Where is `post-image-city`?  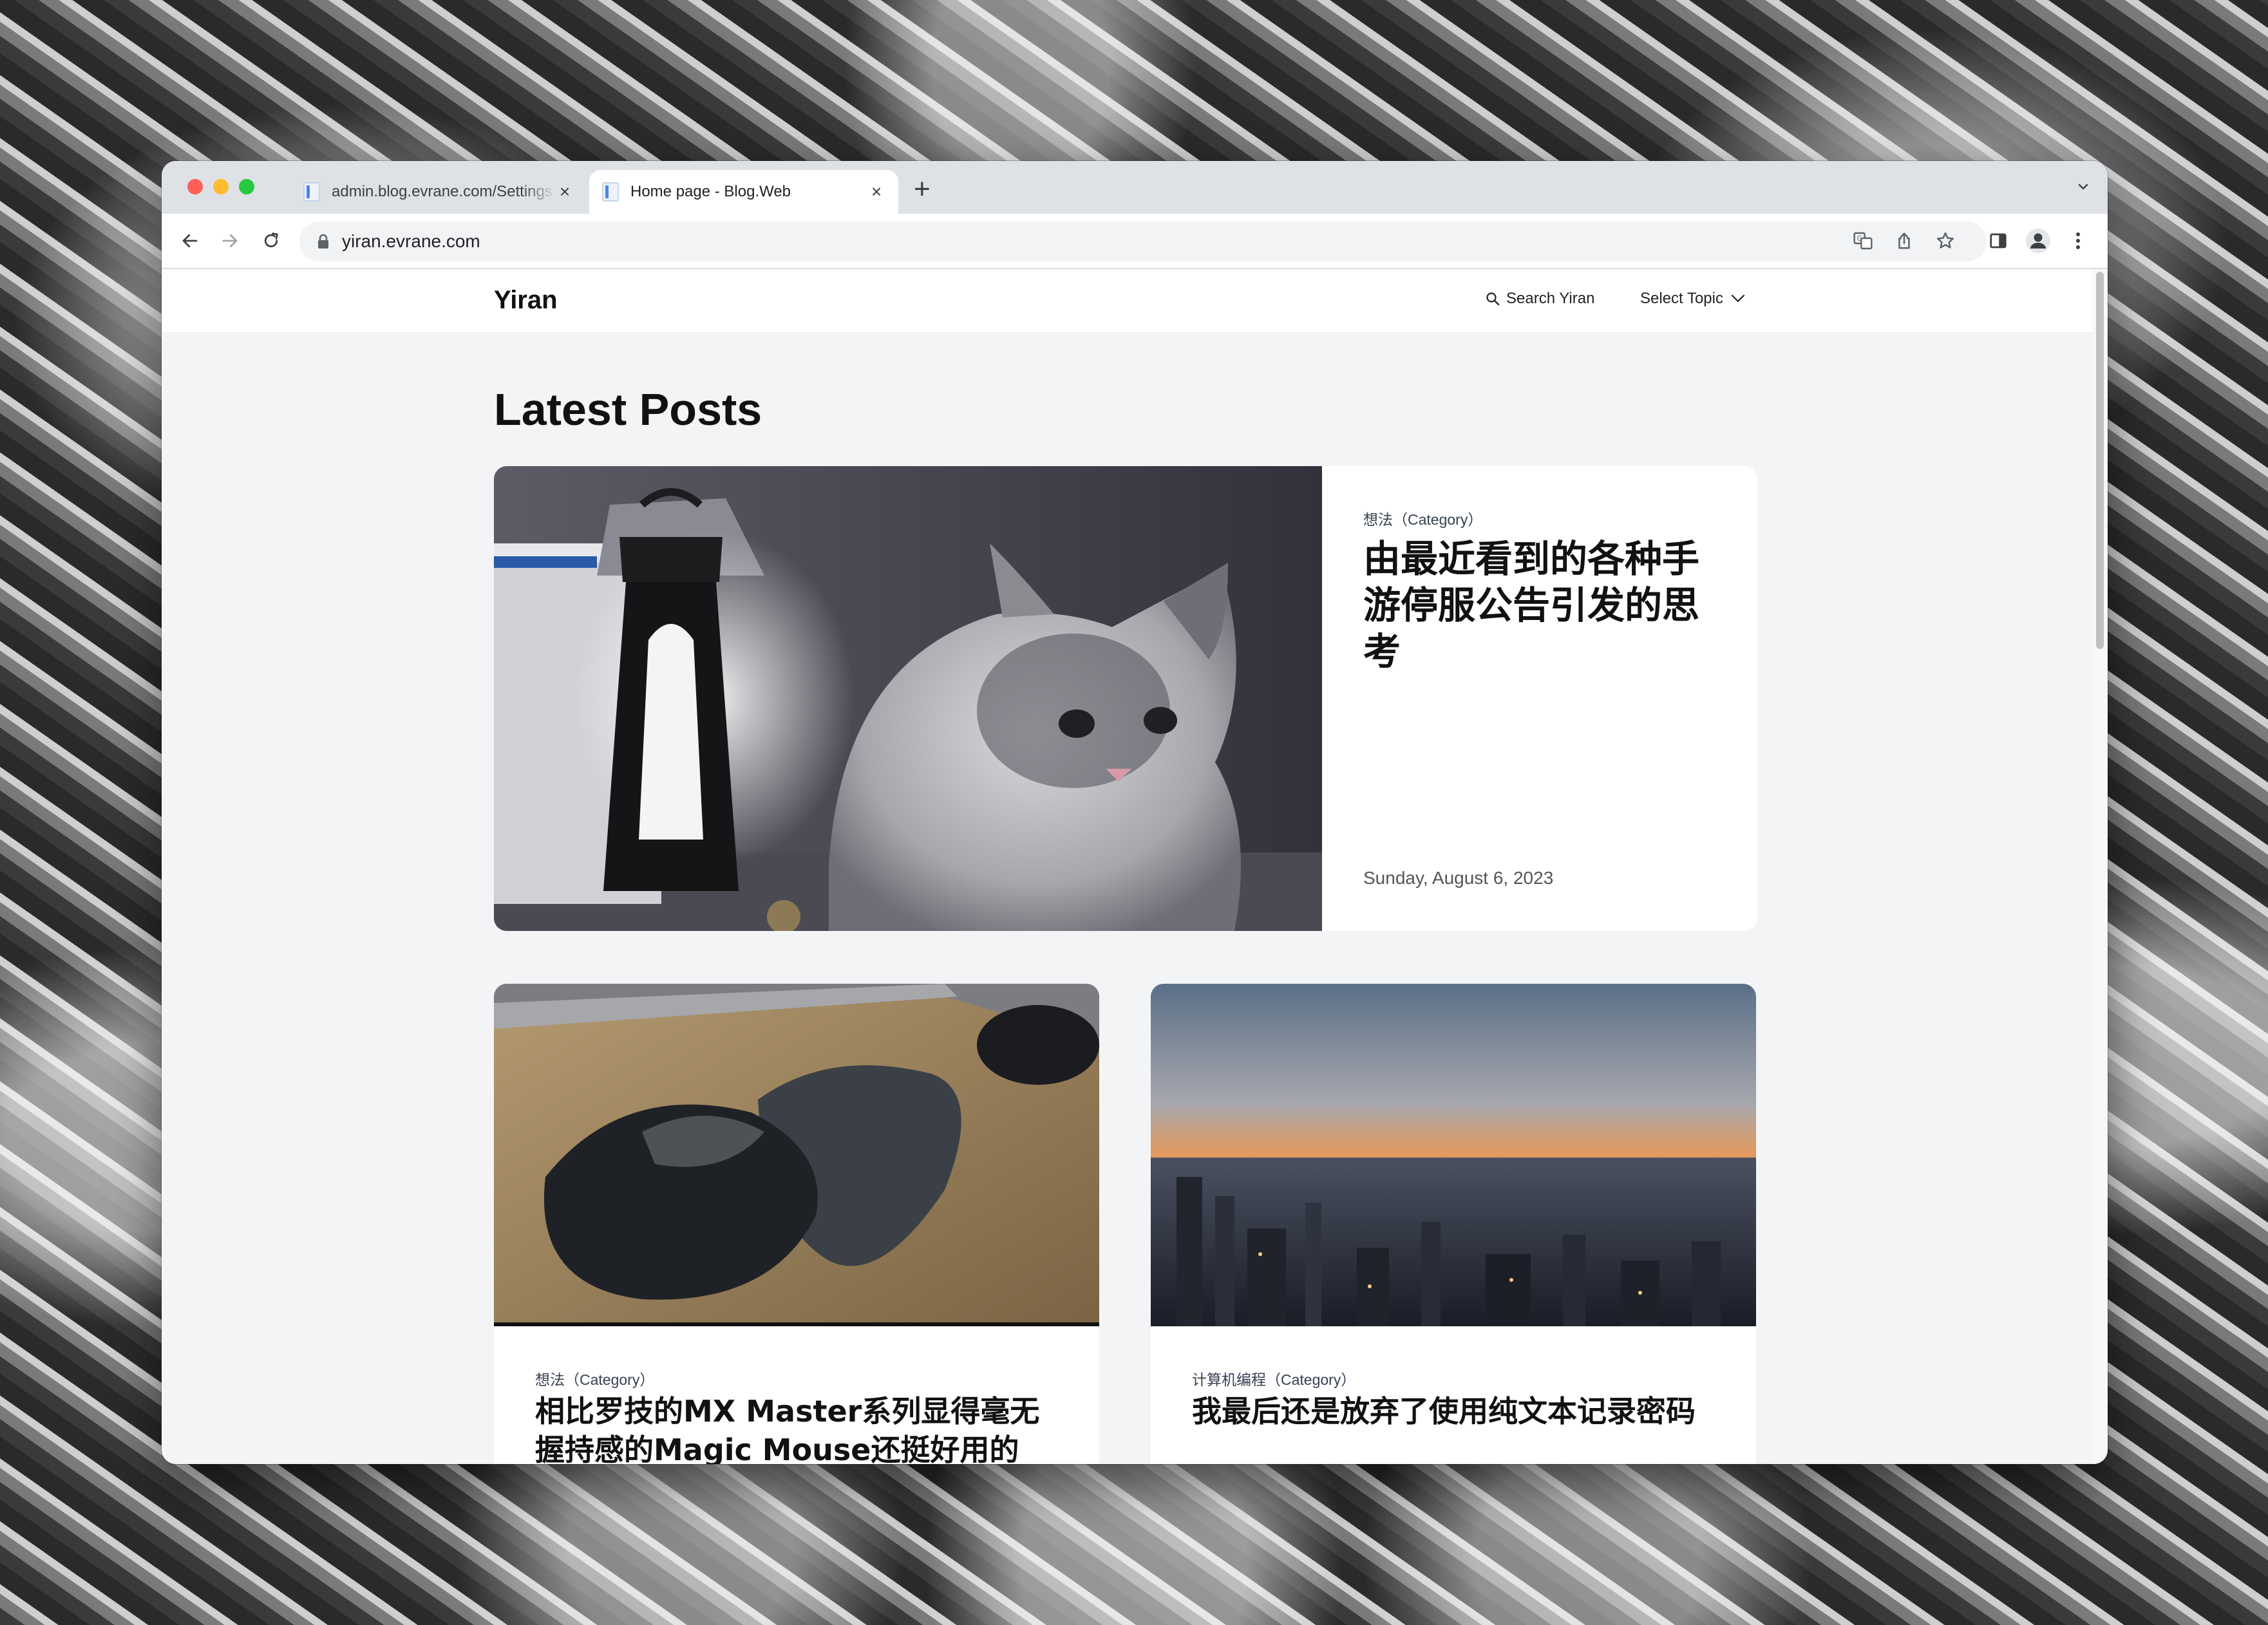
post-image-city is located at coordinates (1453, 1155).